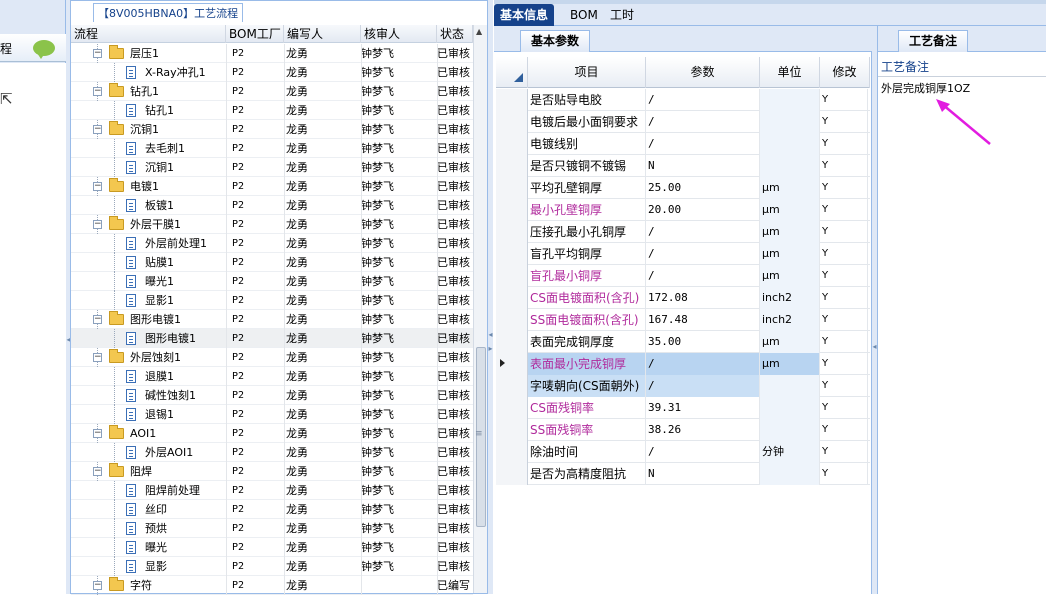 The height and width of the screenshot is (595, 1046). Describe the element at coordinates (272, 357) in the screenshot. I see `tree-row: − 外层蚀刻1 P2 龙勇 钟梦飞 已审核` at that location.